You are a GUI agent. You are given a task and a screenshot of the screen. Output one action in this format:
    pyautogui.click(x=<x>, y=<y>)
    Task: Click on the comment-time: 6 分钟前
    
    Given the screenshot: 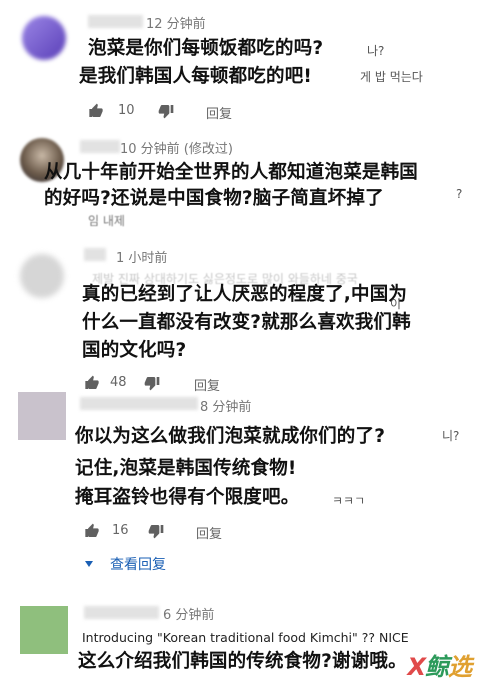 What is the action you would take?
    pyautogui.click(x=188, y=613)
    